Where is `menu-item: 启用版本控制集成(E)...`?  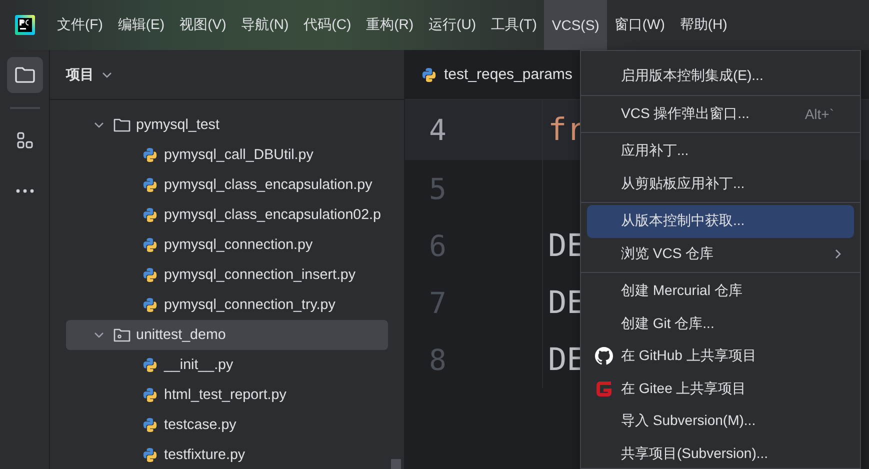 menu-item: 启用版本控制集成(E)... is located at coordinates (720, 76).